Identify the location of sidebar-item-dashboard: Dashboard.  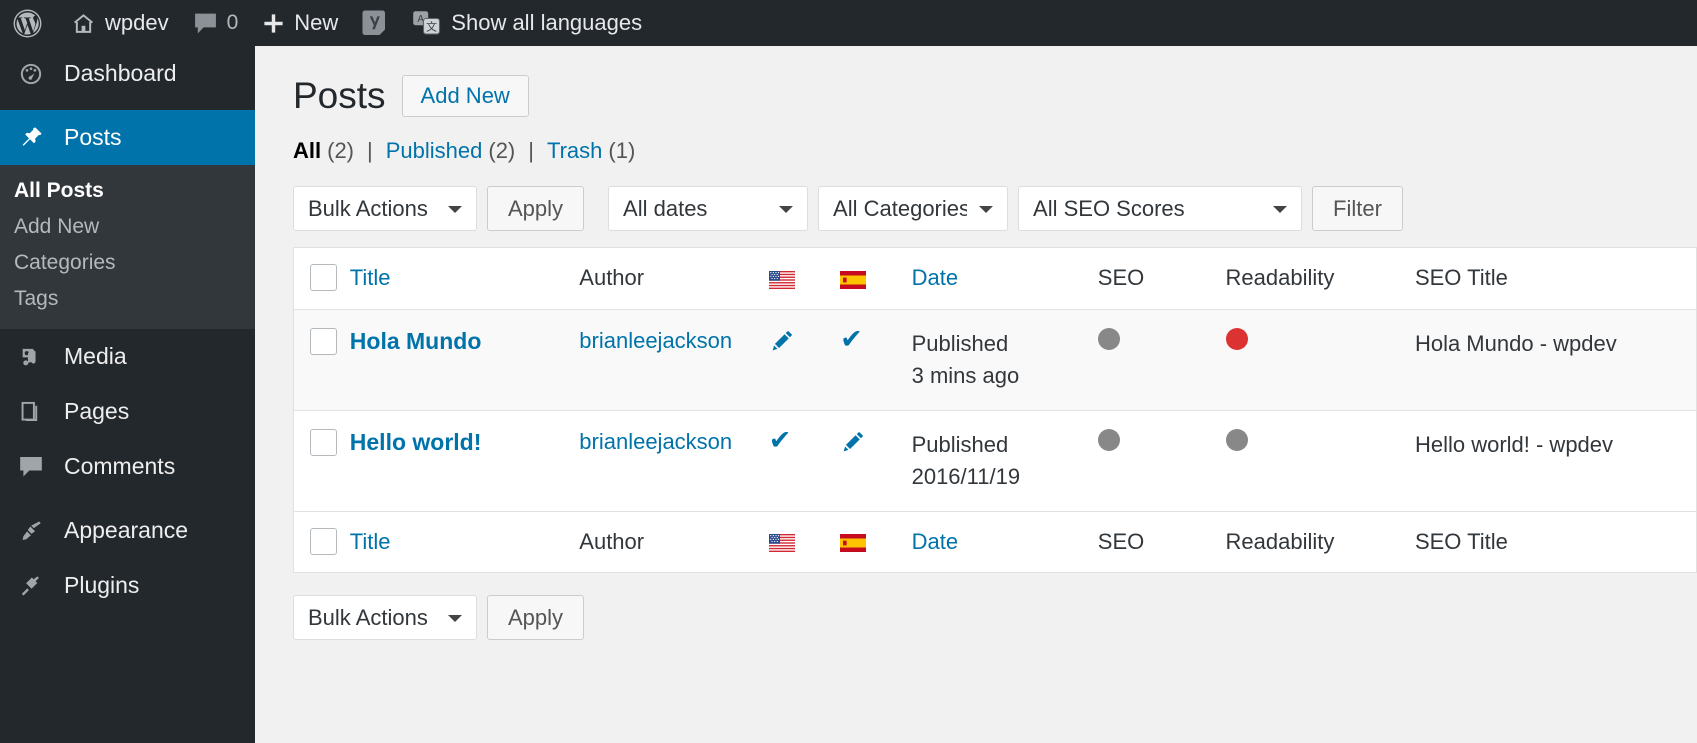
(127, 73).